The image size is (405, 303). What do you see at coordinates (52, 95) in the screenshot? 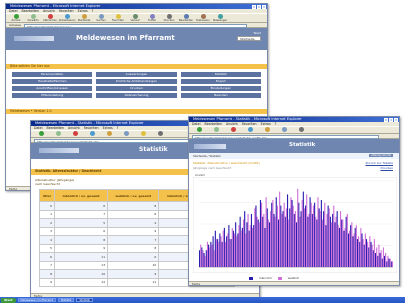
I see `menu-button-hilfe: Hilfe/Anleitung` at bounding box center [52, 95].